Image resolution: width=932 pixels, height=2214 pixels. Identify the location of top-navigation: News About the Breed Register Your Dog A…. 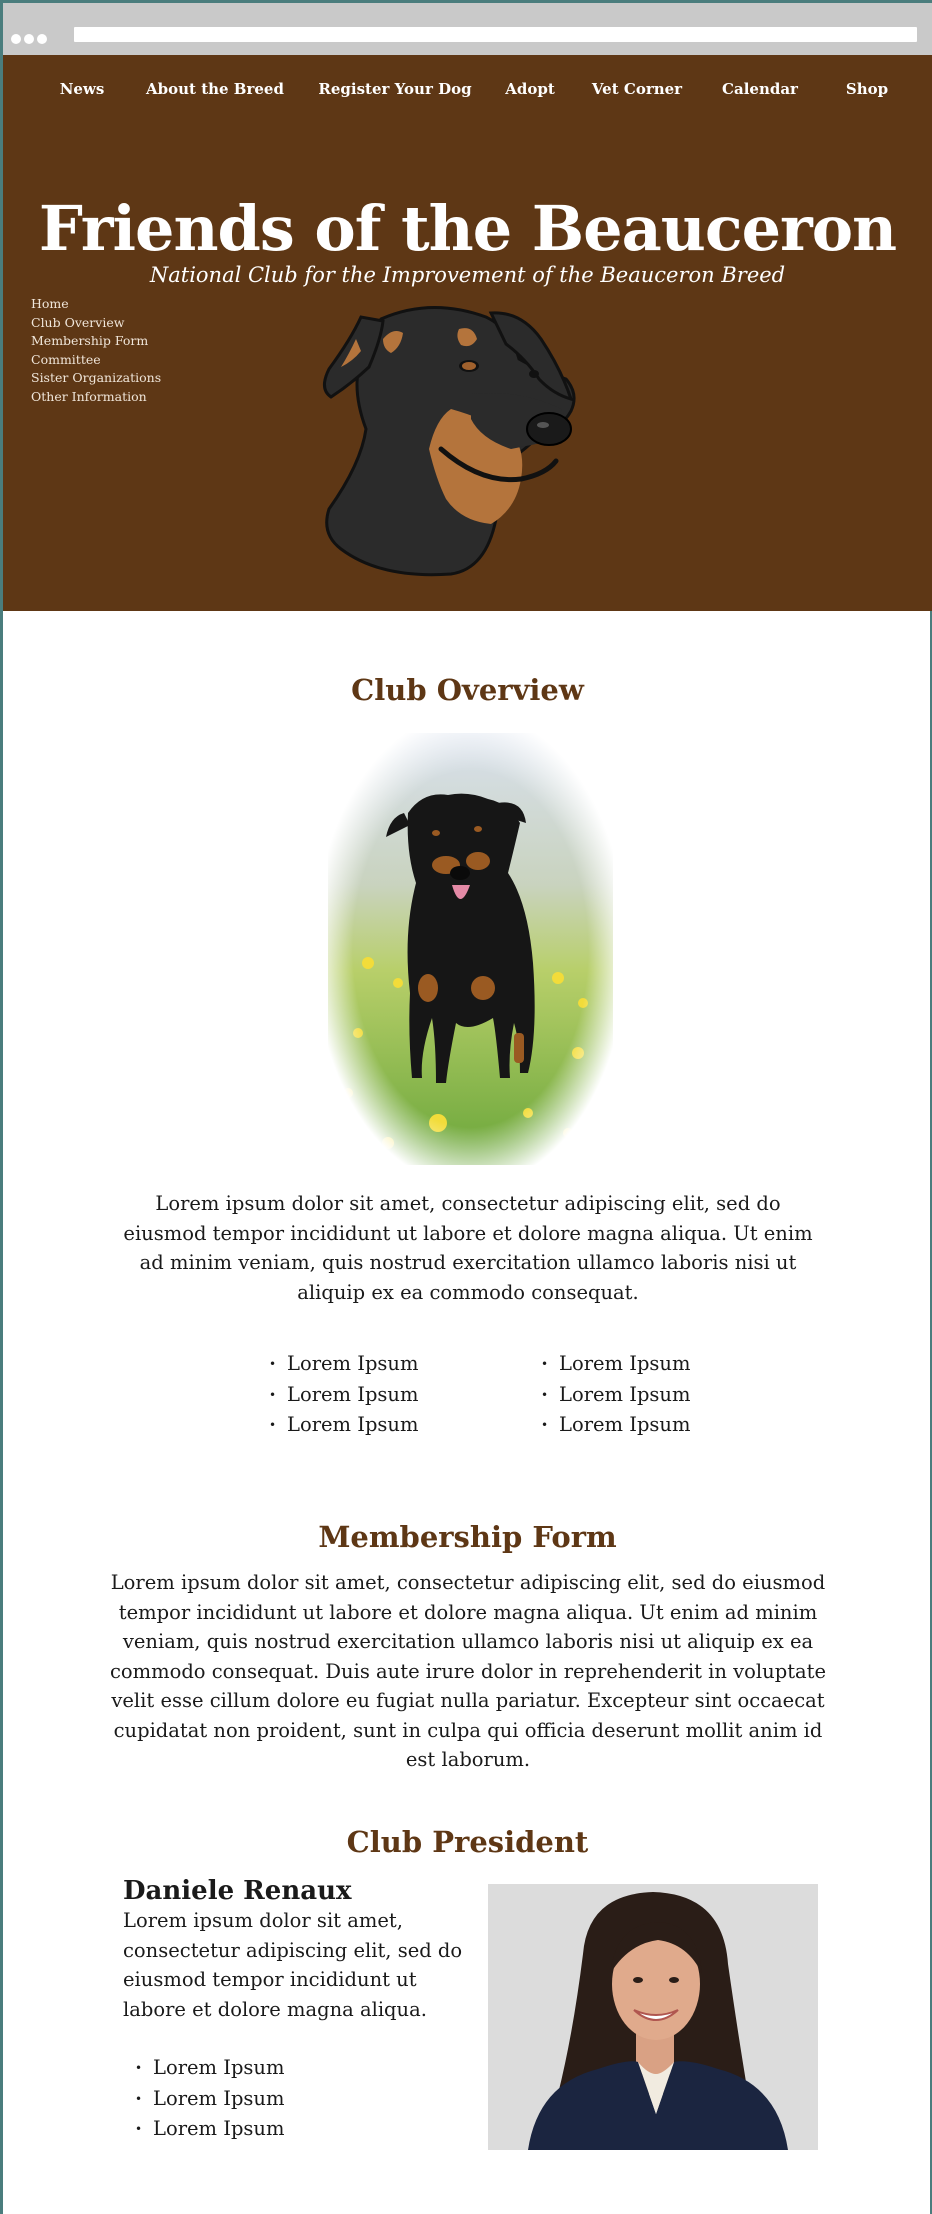
(467, 92).